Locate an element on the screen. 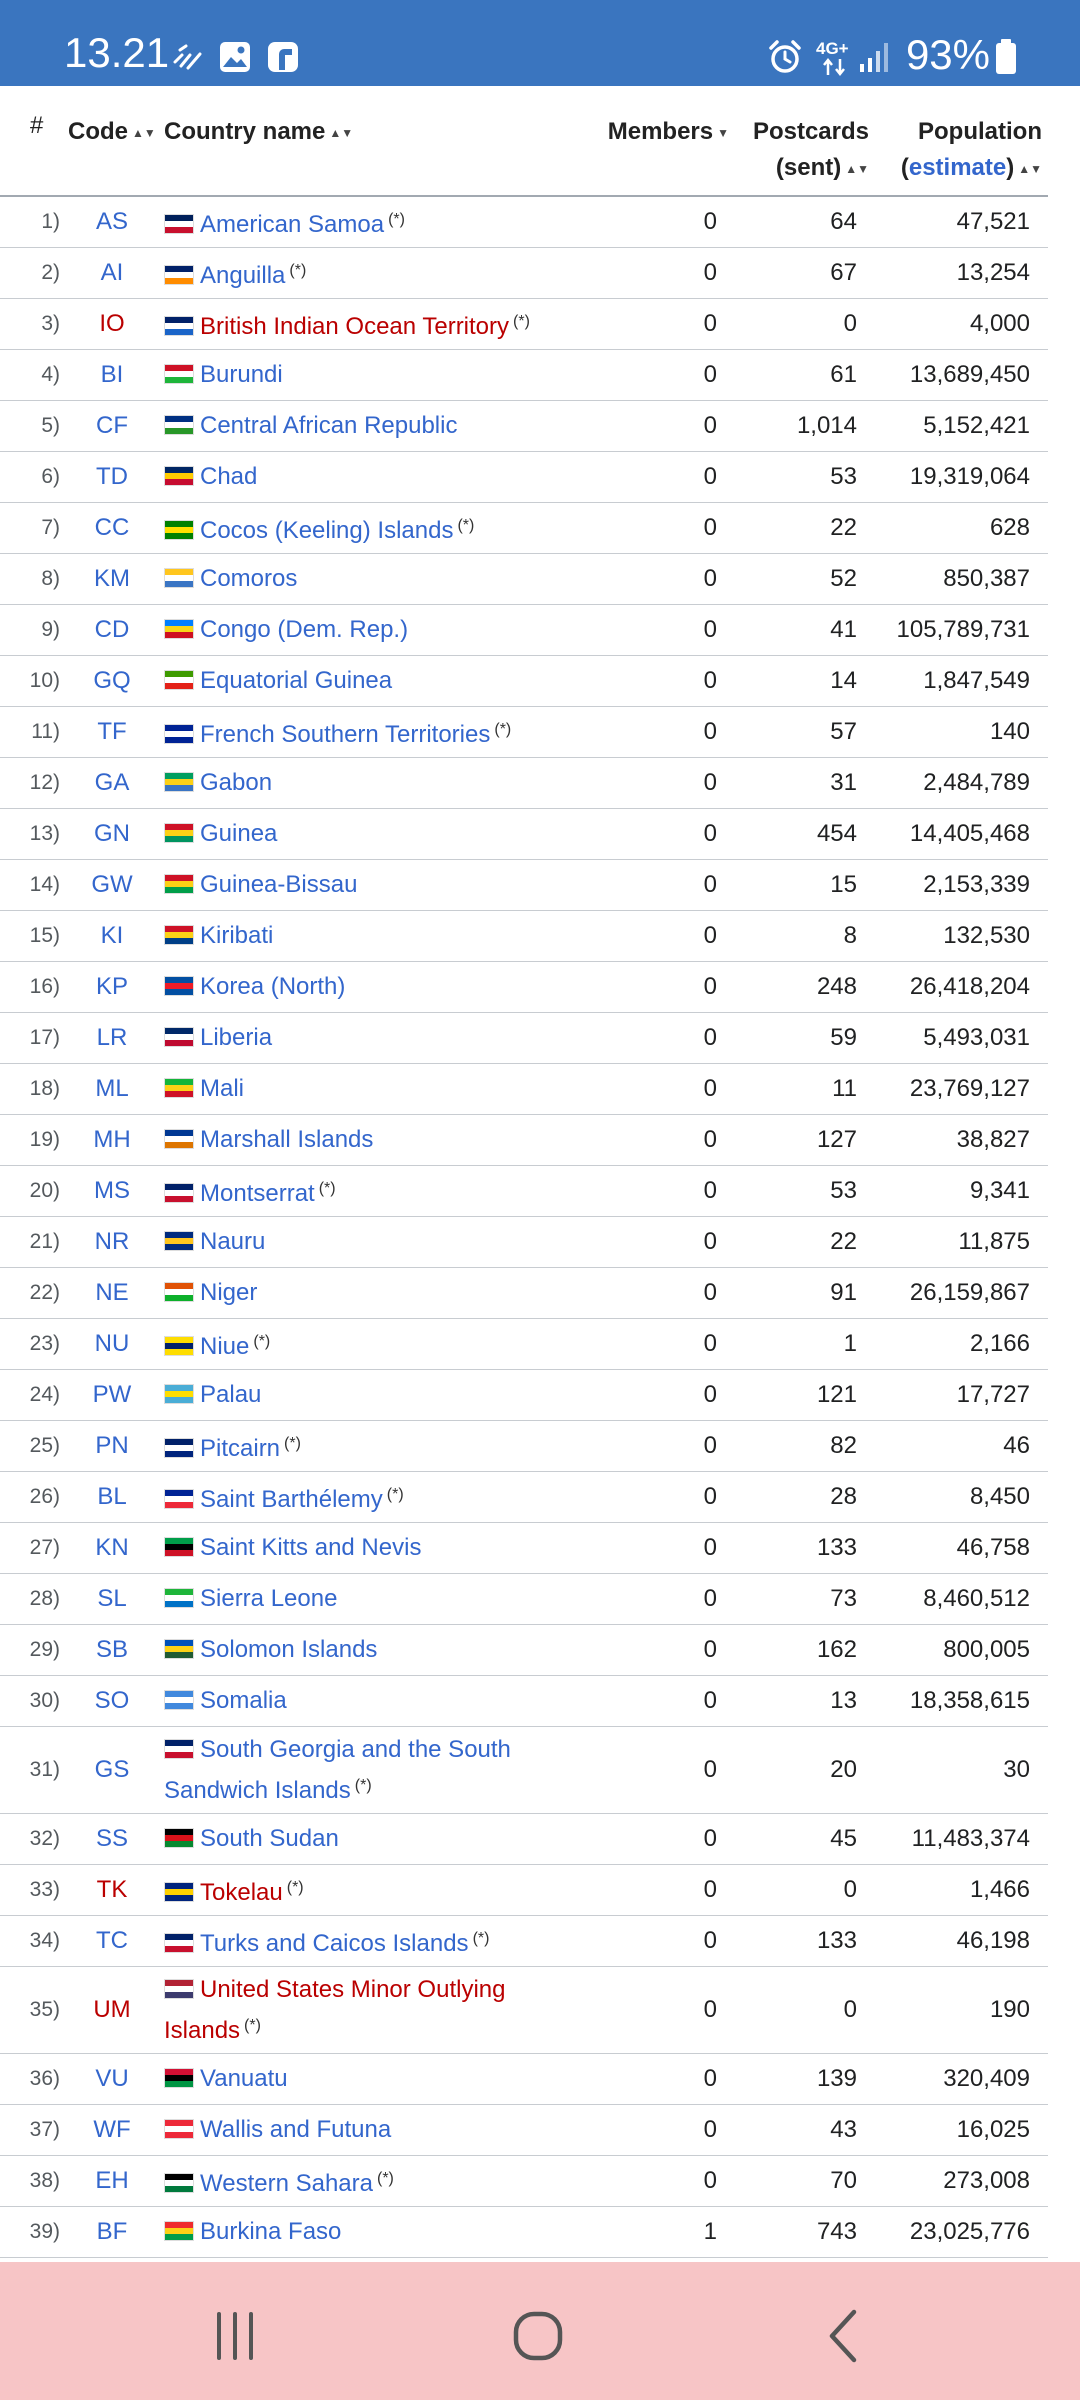 Image resolution: width=1080 pixels, height=2400 pixels. population-value: 46 is located at coordinates (961, 1446).